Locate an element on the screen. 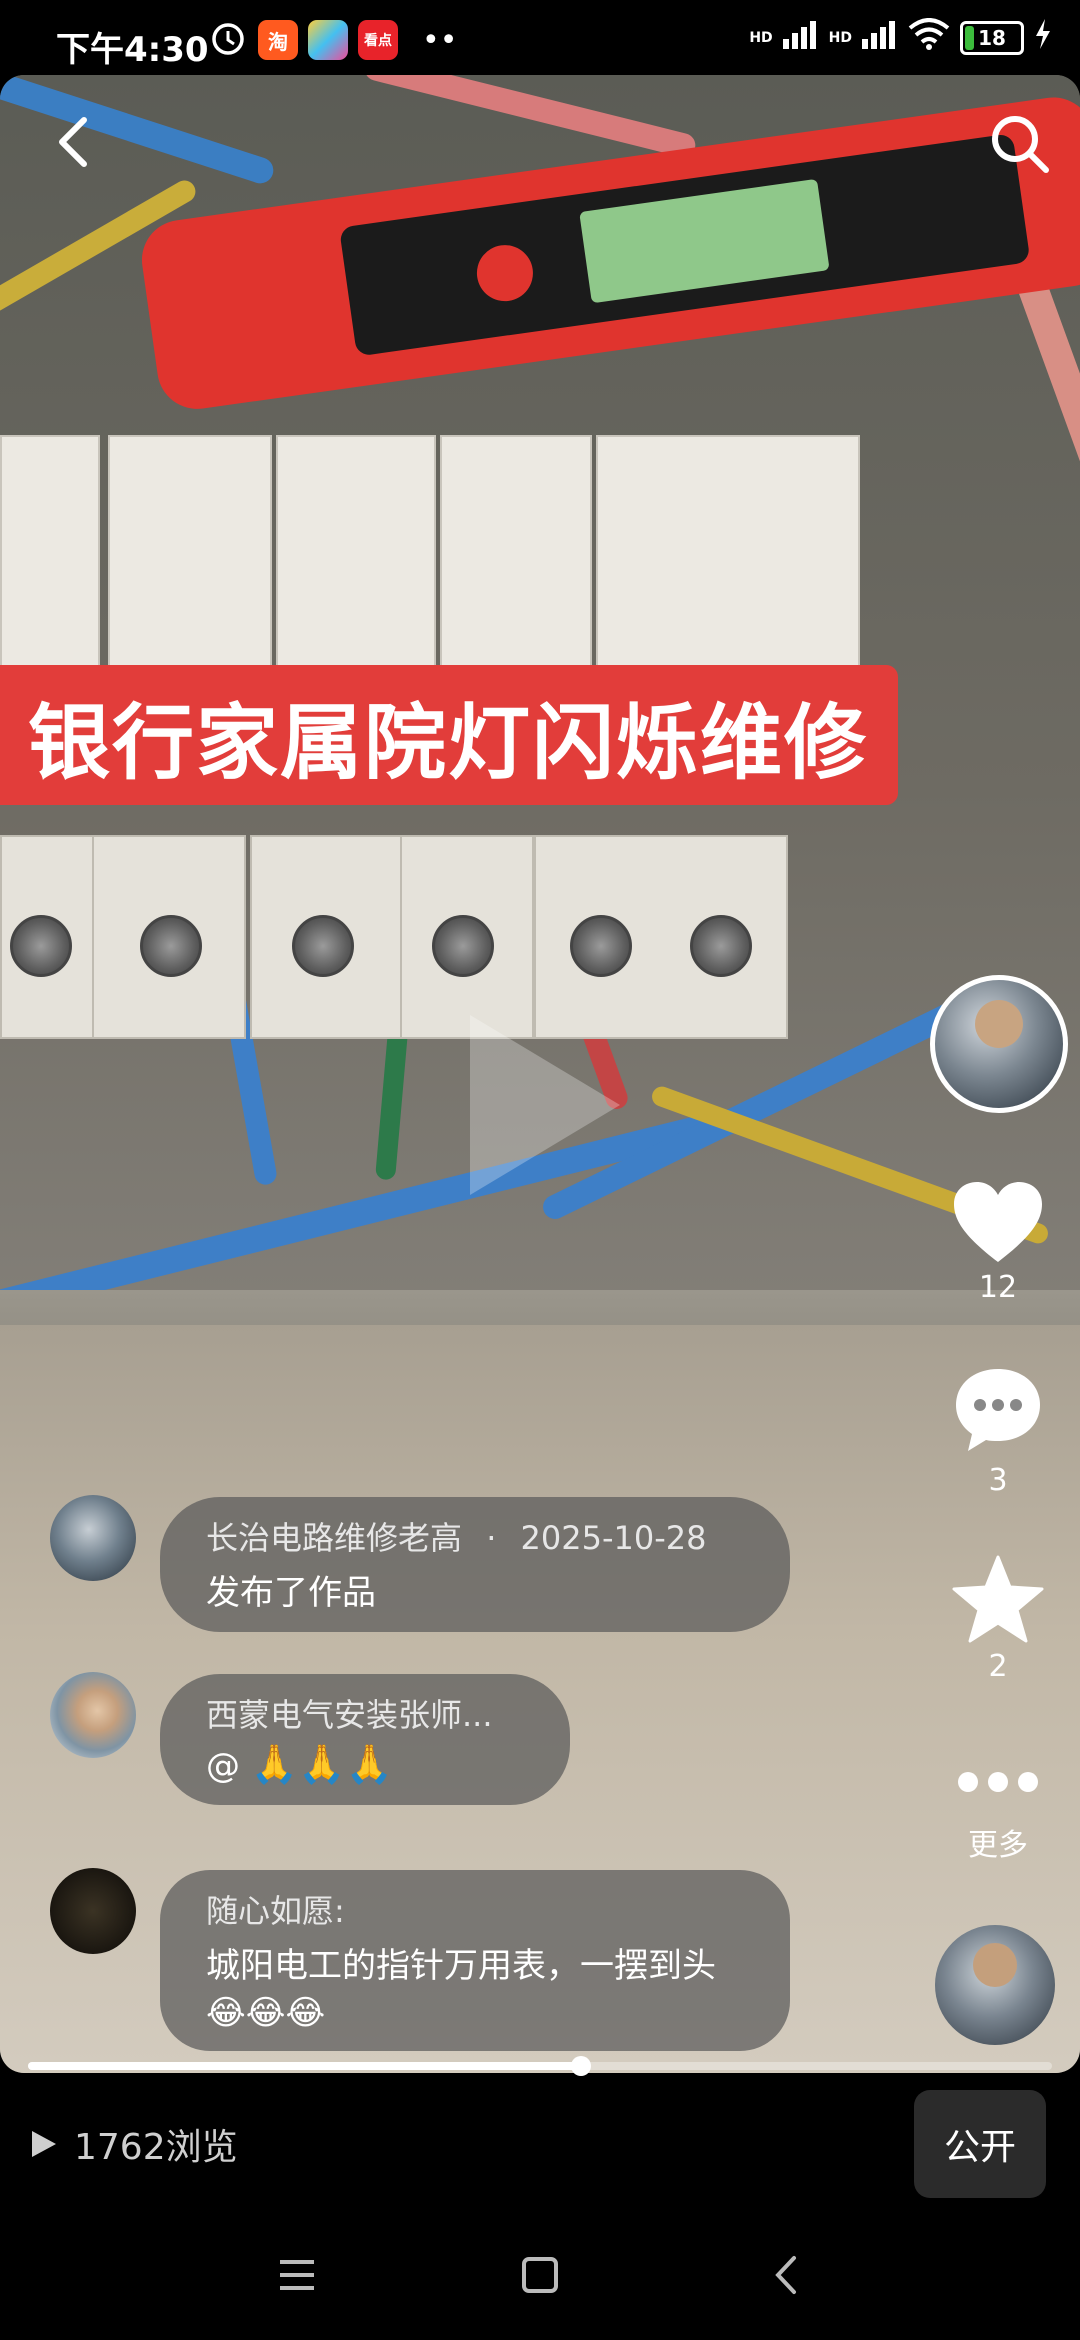  search-icon is located at coordinates (1020, 144).